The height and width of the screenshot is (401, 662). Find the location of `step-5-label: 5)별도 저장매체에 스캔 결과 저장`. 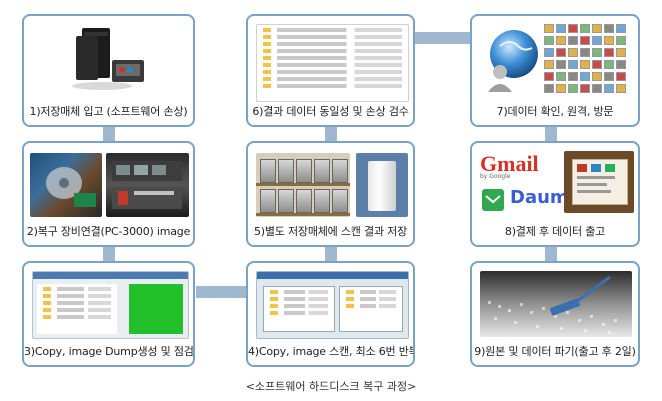

step-5-label: 5)별도 저장매체에 스캔 결과 저장 is located at coordinates (330, 231).